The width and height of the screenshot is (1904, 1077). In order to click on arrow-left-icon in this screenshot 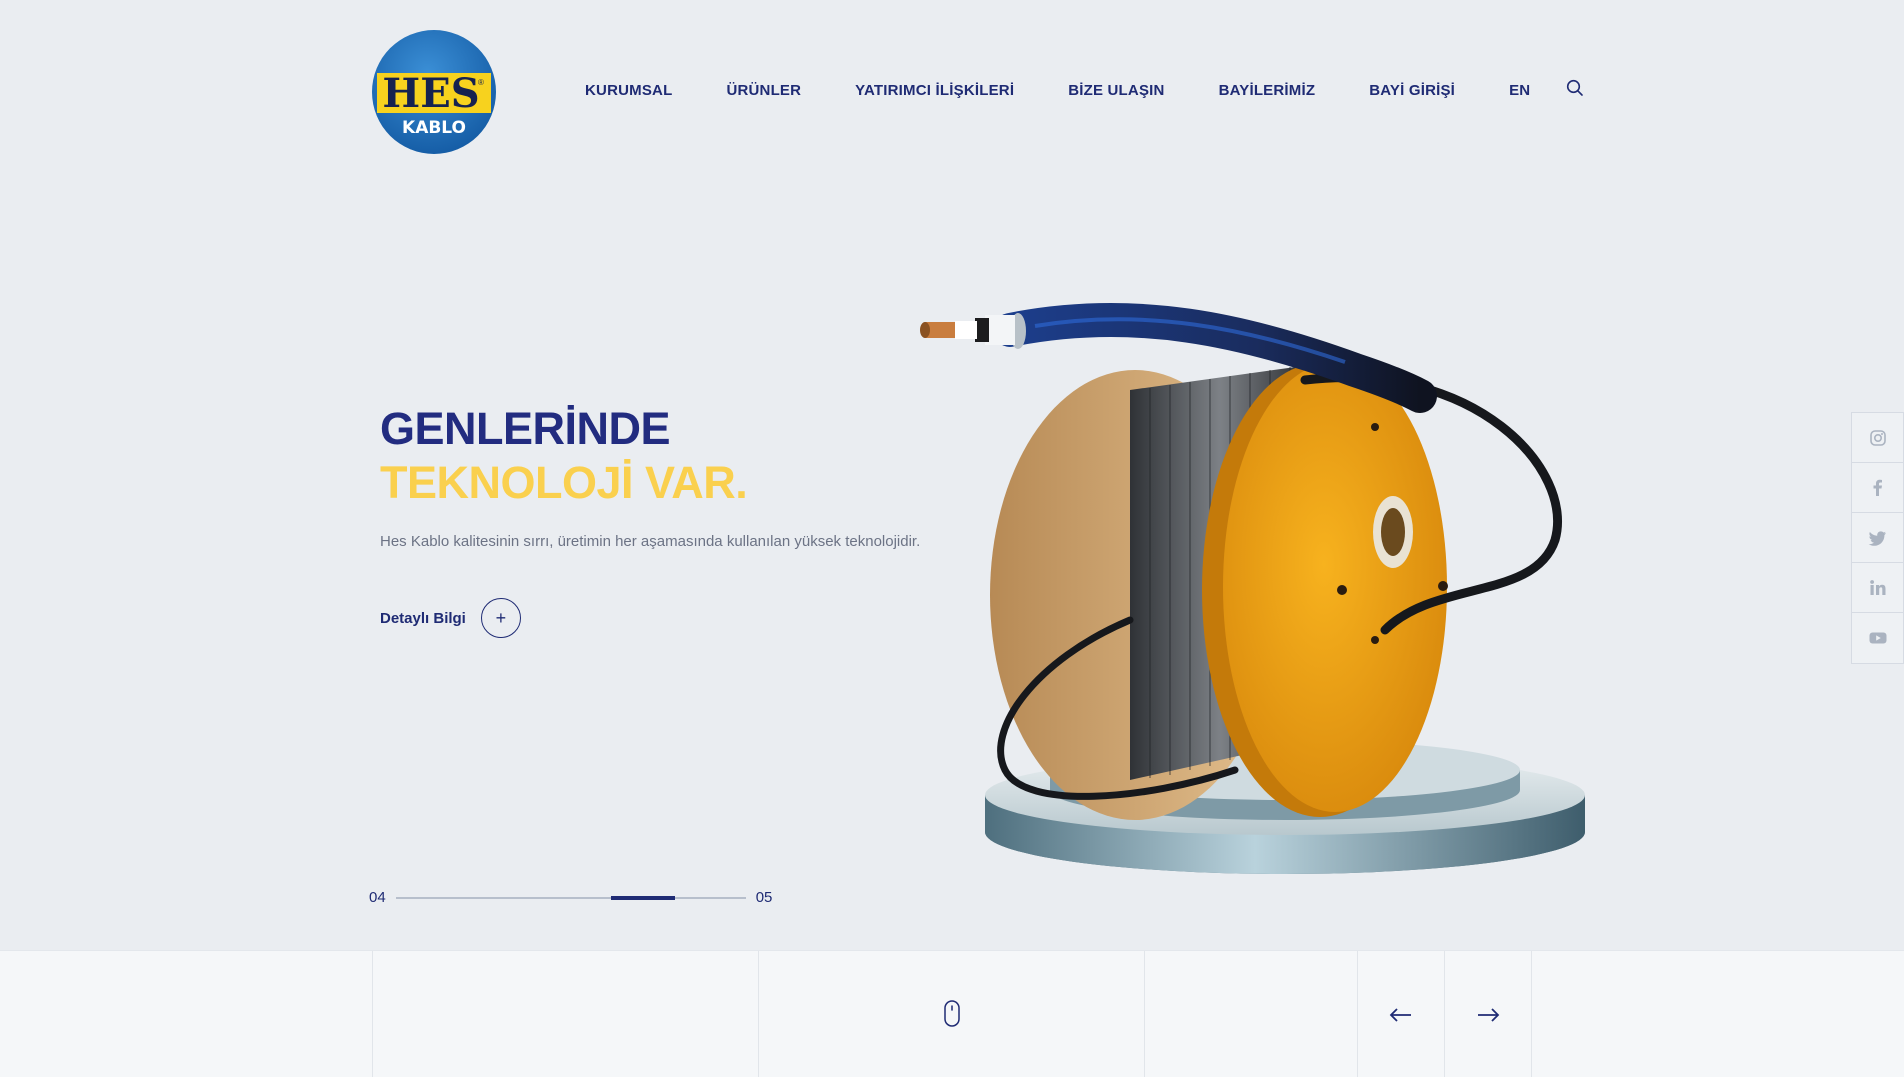, I will do `click(1400, 1015)`.